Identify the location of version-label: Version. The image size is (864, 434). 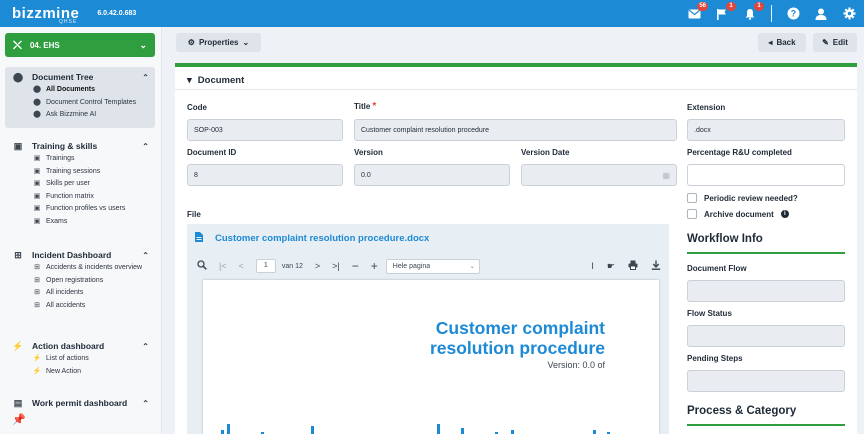
(368, 152).